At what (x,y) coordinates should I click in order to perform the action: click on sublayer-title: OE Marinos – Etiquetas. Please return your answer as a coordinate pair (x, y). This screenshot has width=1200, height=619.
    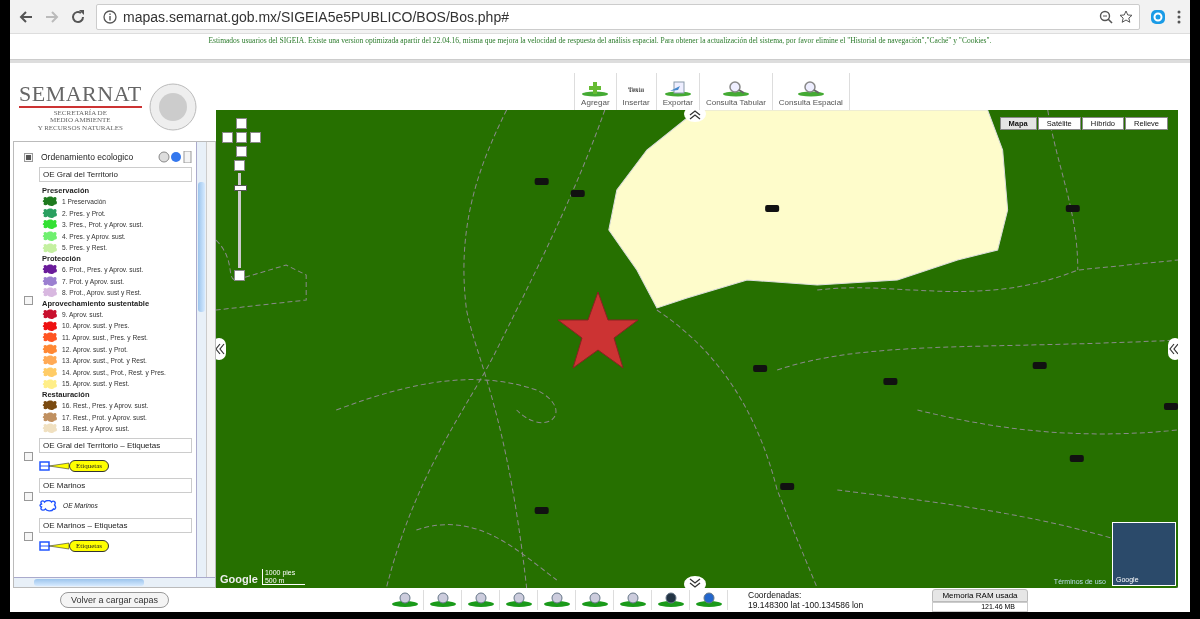
    Looking at the image, I should click on (115, 525).